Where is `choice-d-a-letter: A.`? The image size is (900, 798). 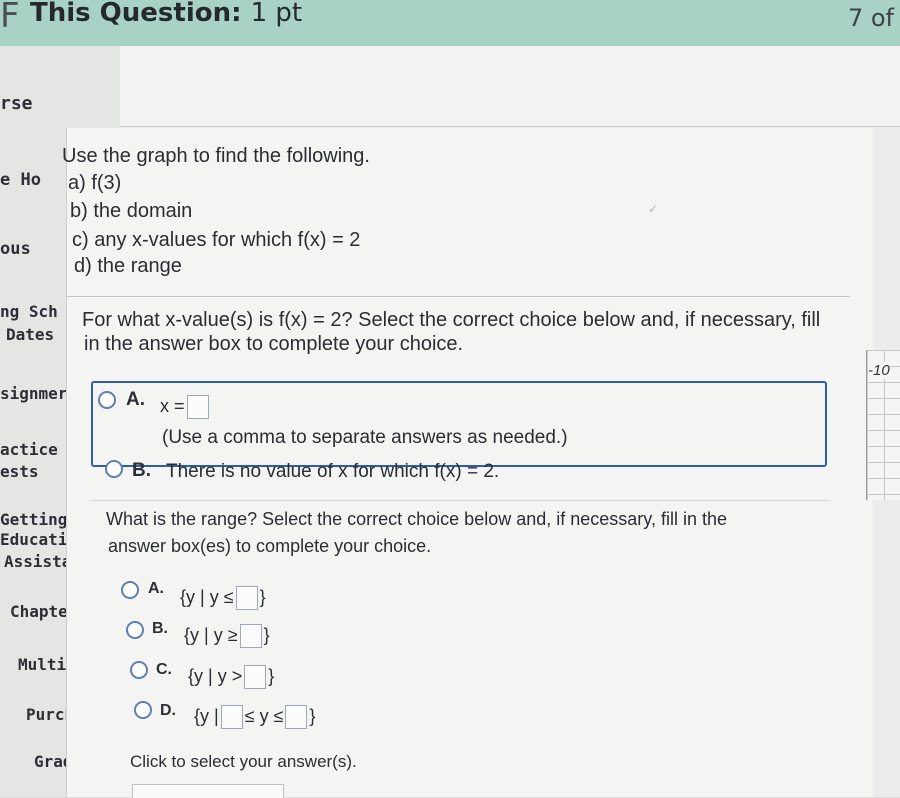
choice-d-a-letter: A. is located at coordinates (156, 588).